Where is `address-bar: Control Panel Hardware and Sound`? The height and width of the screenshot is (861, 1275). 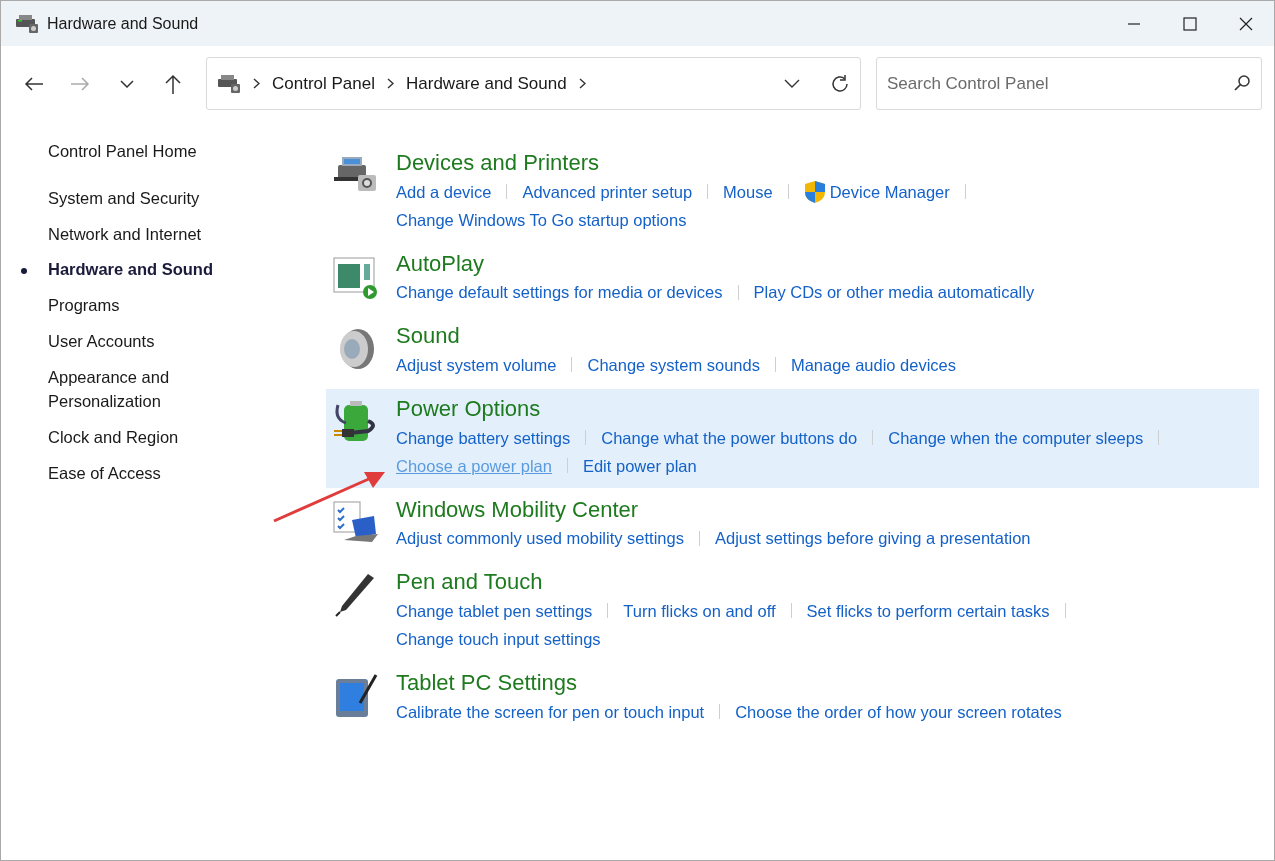
address-bar: Control Panel Hardware and Sound is located at coordinates (533, 83).